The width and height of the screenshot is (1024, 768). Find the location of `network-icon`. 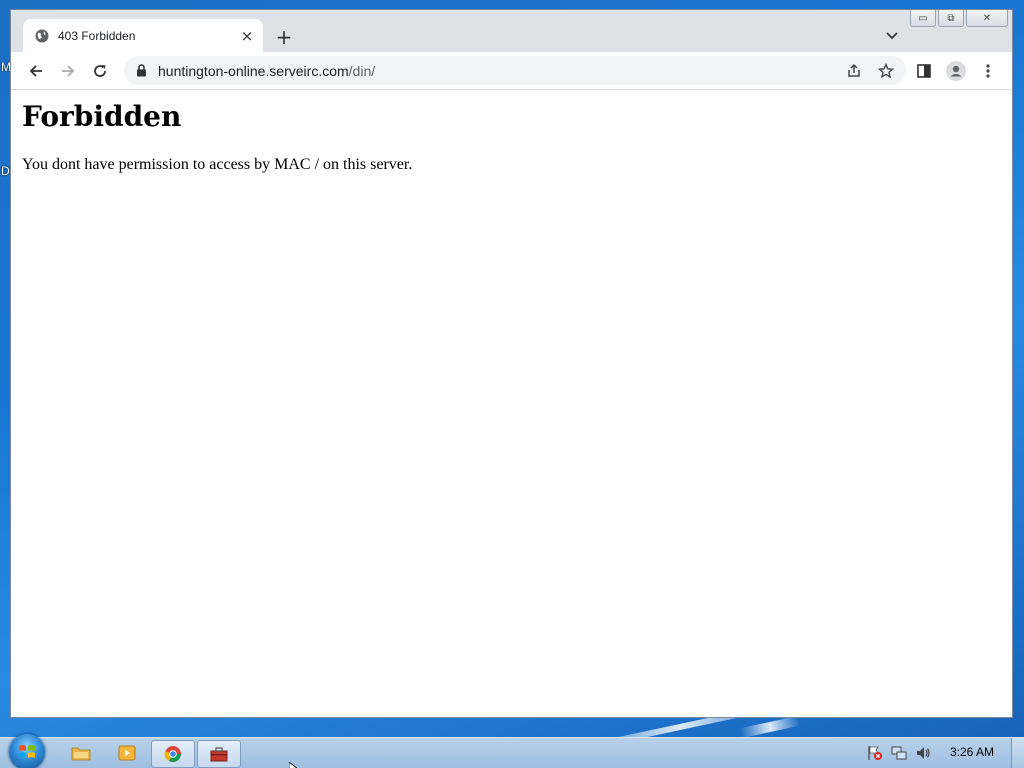

network-icon is located at coordinates (899, 753).